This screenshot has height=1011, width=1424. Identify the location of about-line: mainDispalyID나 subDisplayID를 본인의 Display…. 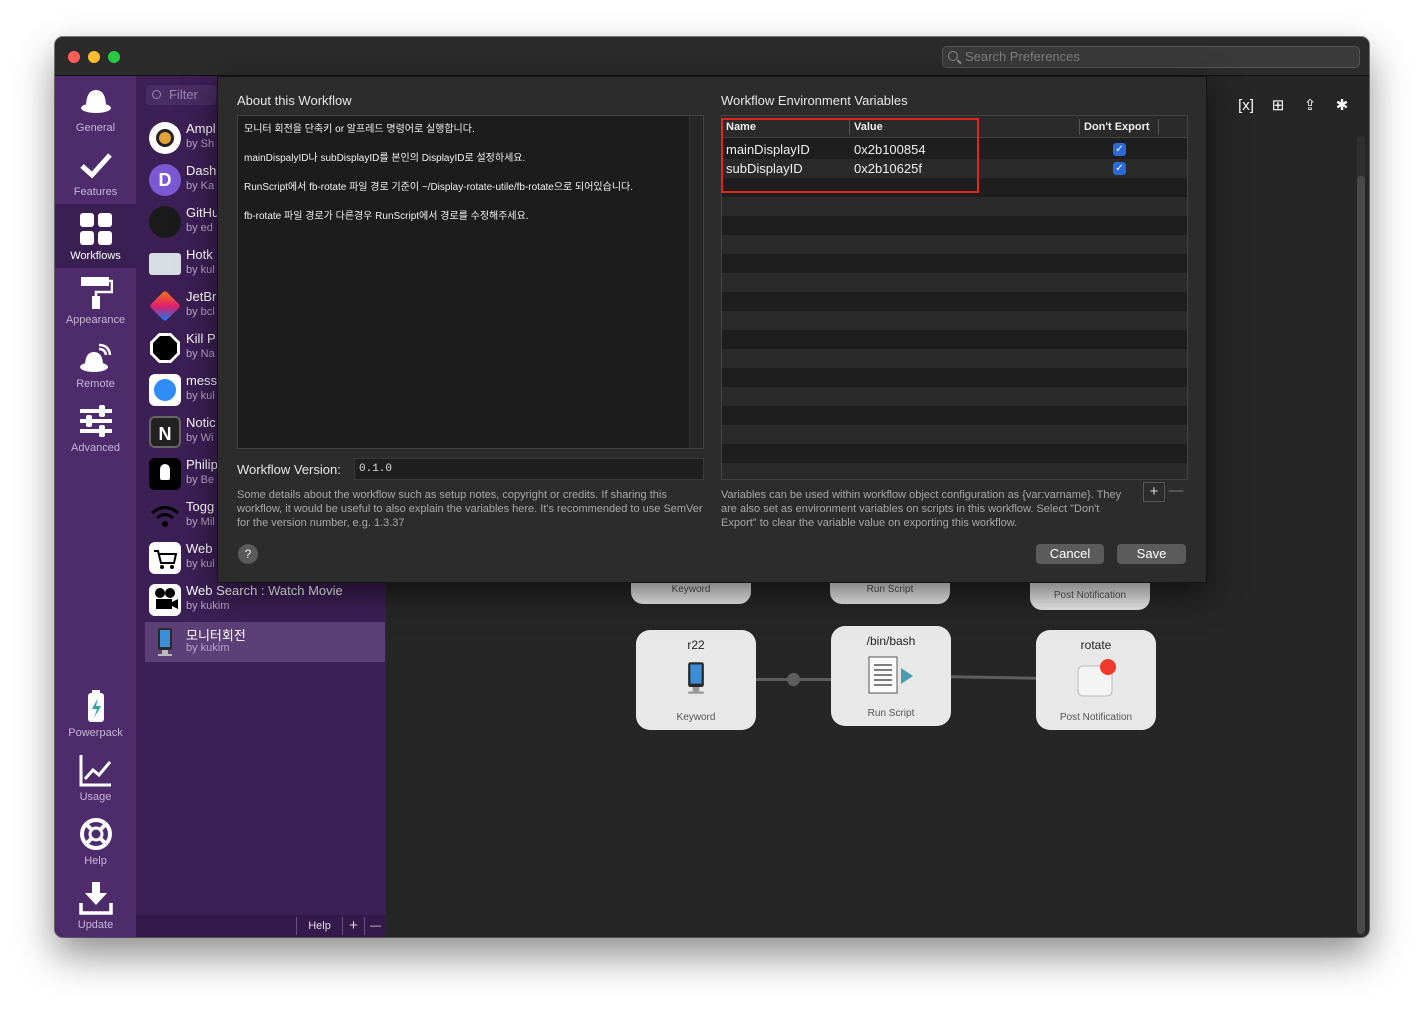
(385, 158).